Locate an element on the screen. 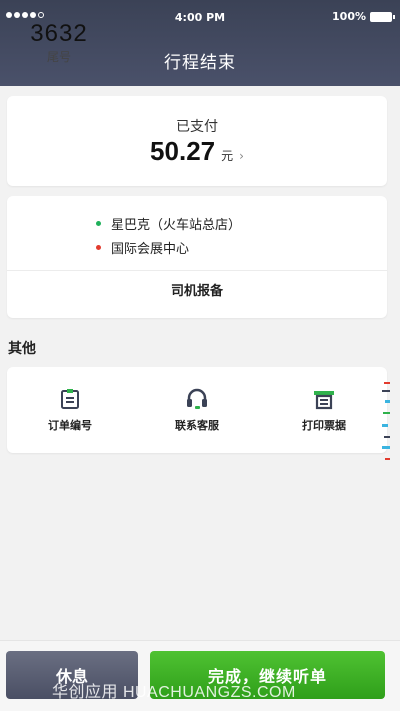 Image resolution: width=400 pixels, height=711 pixels. payment-amount-row: 50.27 元 › is located at coordinates (197, 151).